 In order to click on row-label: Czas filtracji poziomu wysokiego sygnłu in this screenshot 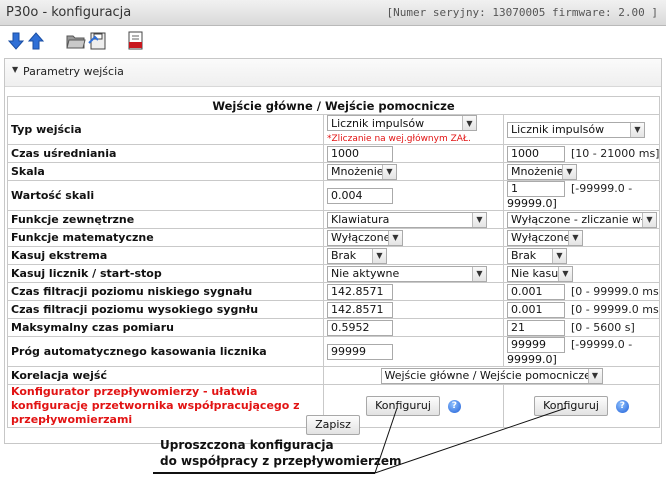, I will do `click(165, 309)`.